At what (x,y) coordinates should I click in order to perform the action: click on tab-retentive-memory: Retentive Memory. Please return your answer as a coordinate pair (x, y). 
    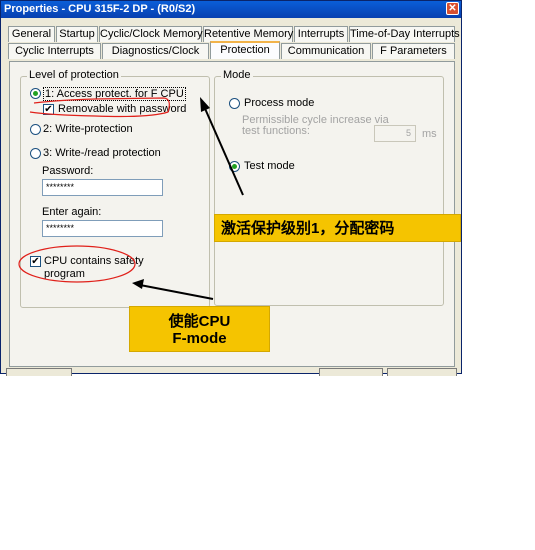
    Looking at the image, I should click on (248, 34).